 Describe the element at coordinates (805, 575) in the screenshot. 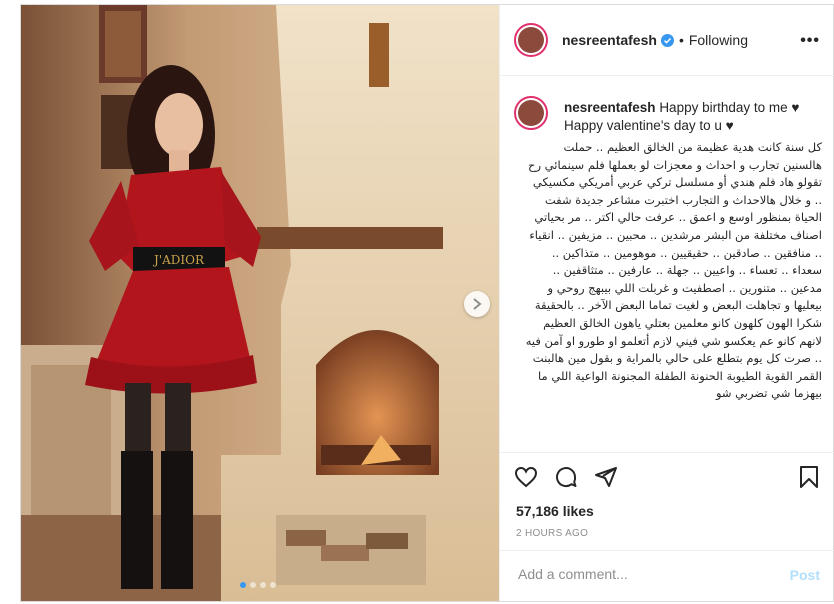

I see `post-comment-button: Post` at that location.